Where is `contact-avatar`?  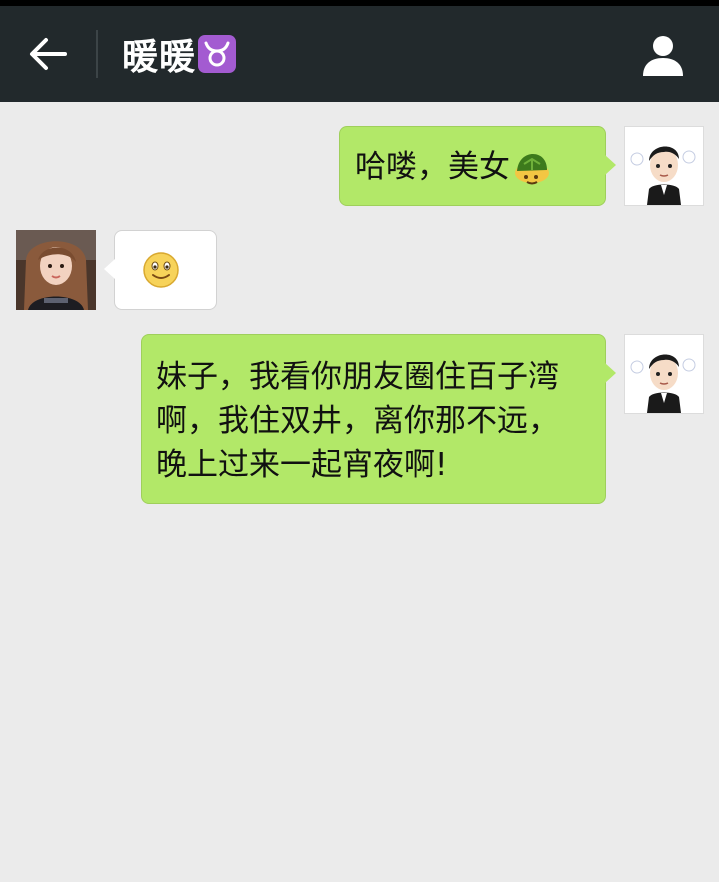
contact-avatar is located at coordinates (56, 270).